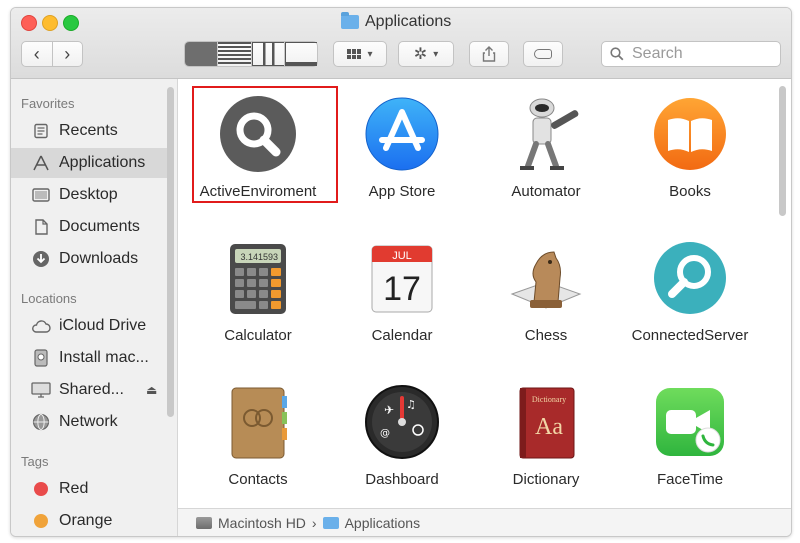 Image resolution: width=800 pixels, height=543 pixels. I want to click on back-button: ‹, so click(37, 54).